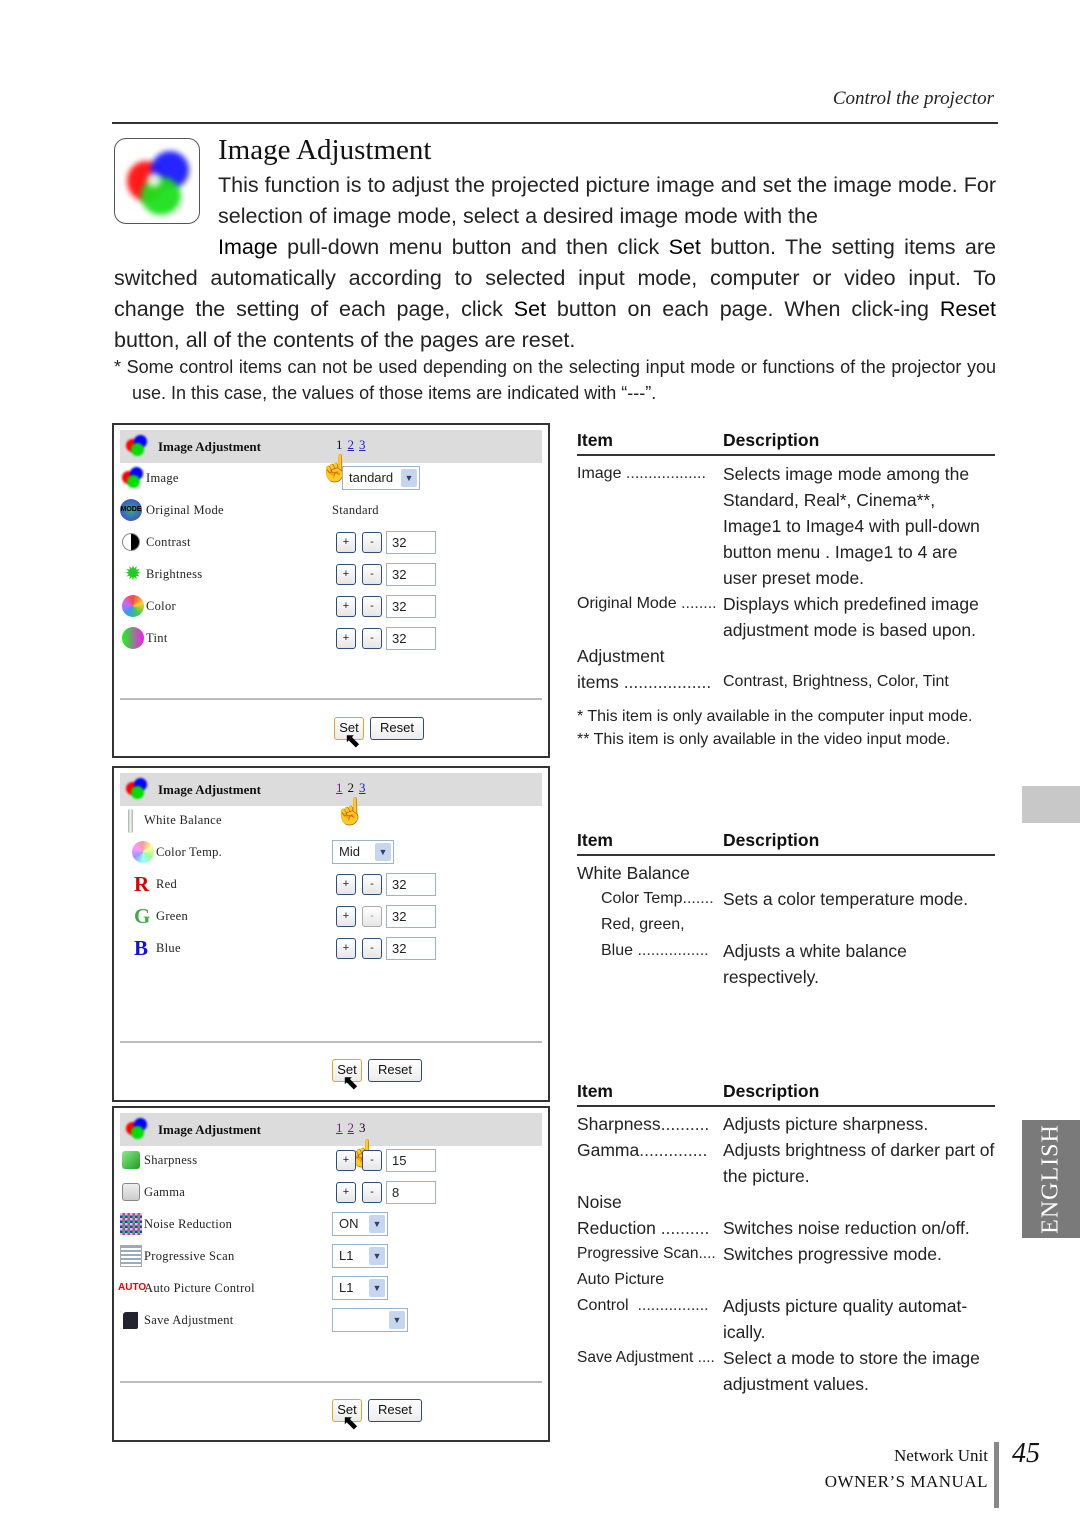 Image resolution: width=1080 pixels, height=1529 pixels. I want to click on item-label: Blue, so click(617, 950).